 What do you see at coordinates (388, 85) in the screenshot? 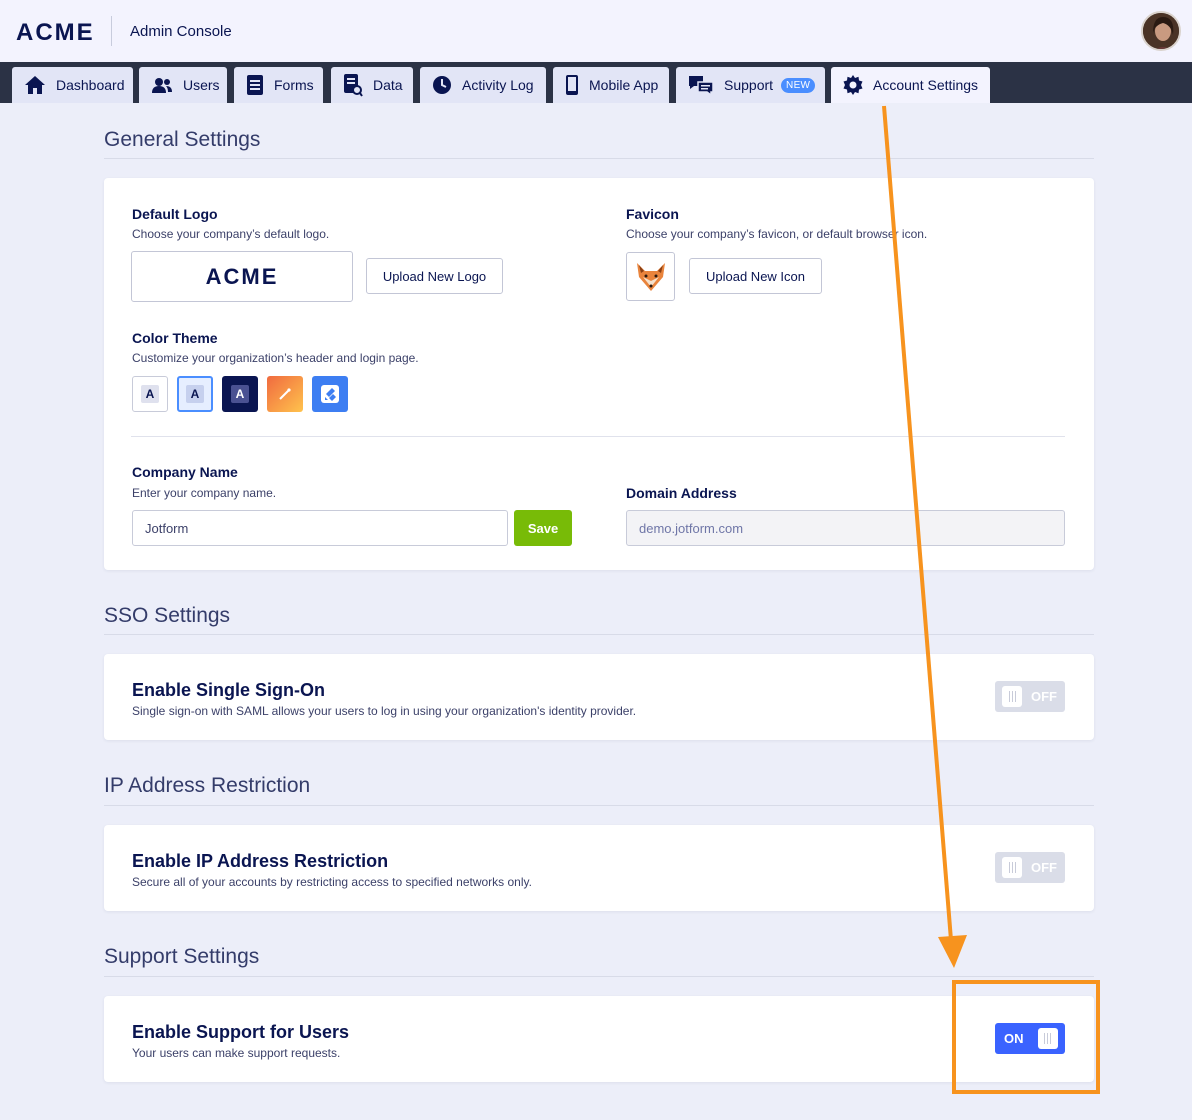
I see `tab-label: Data` at bounding box center [388, 85].